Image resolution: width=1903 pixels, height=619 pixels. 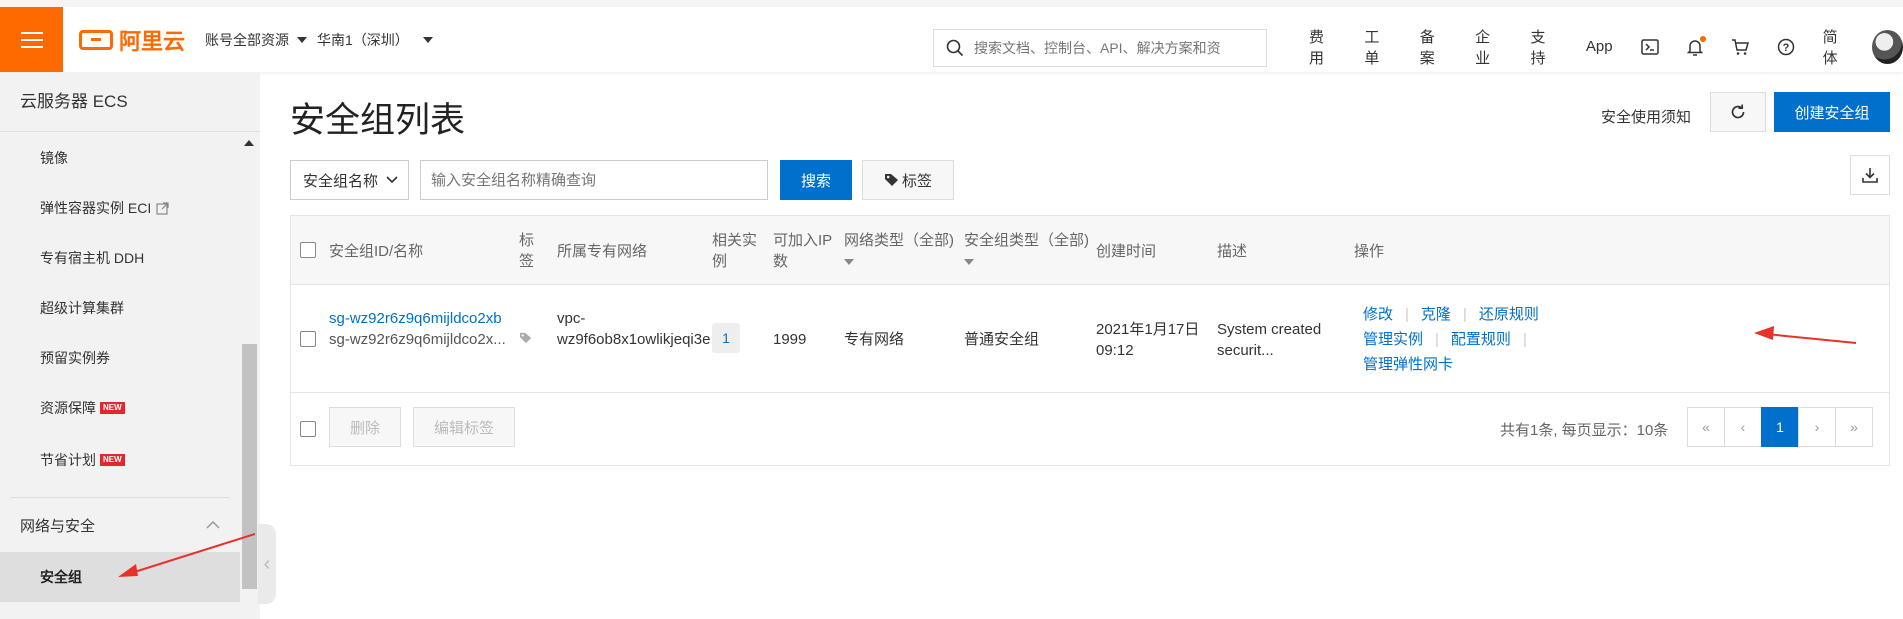 What do you see at coordinates (92, 258) in the screenshot?
I see `sidebar-item-label: 专有宿主机 DDH` at bounding box center [92, 258].